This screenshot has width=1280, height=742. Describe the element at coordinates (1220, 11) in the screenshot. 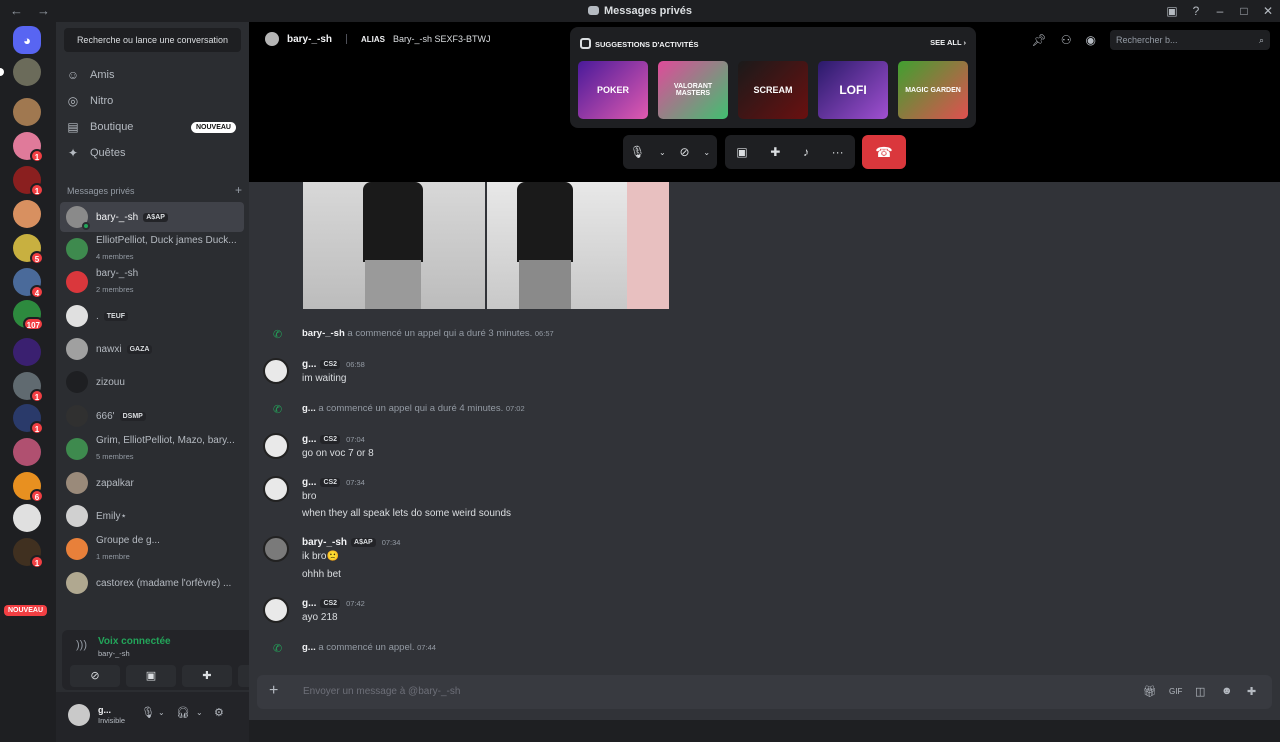

I see `minimize-button: –` at that location.